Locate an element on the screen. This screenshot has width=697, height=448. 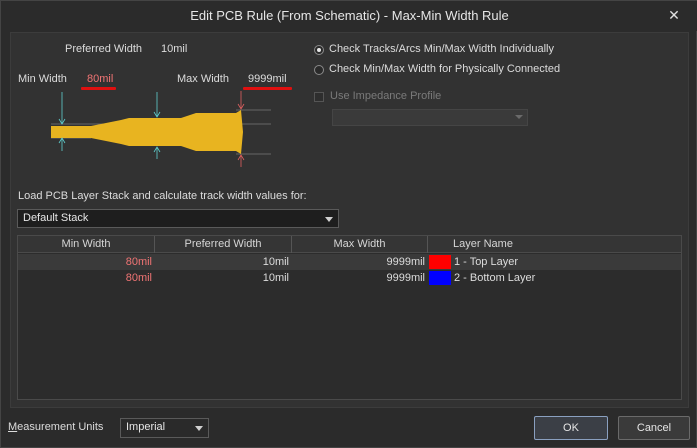
radio-check-individually is located at coordinates (319, 50).